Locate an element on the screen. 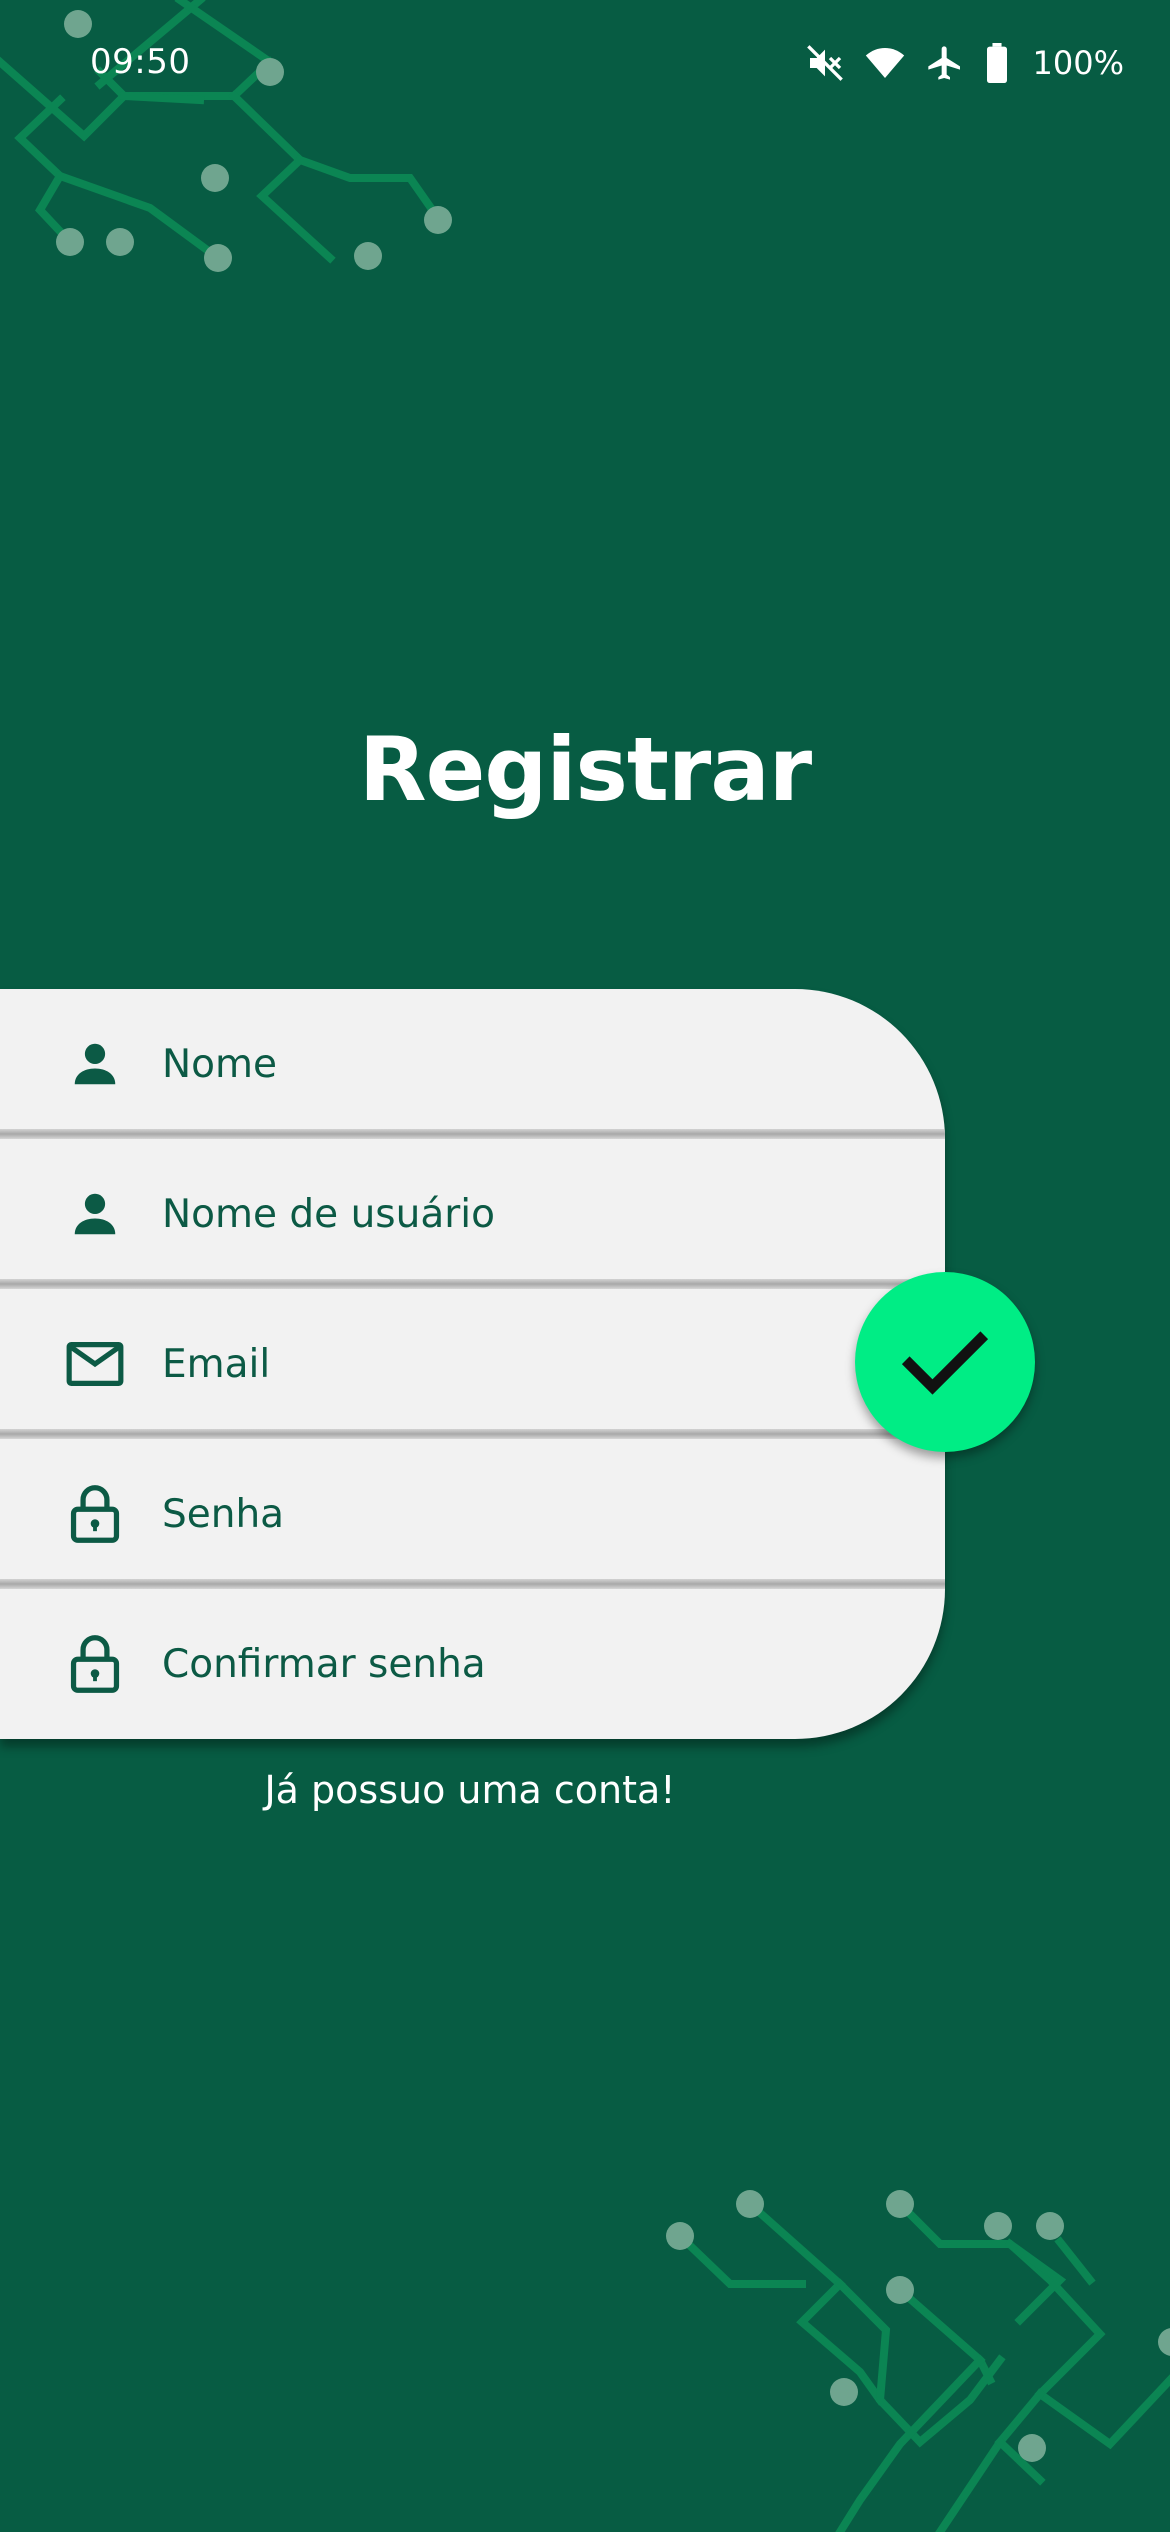 The height and width of the screenshot is (2532, 1170). page-title: Registrar is located at coordinates (585, 769).